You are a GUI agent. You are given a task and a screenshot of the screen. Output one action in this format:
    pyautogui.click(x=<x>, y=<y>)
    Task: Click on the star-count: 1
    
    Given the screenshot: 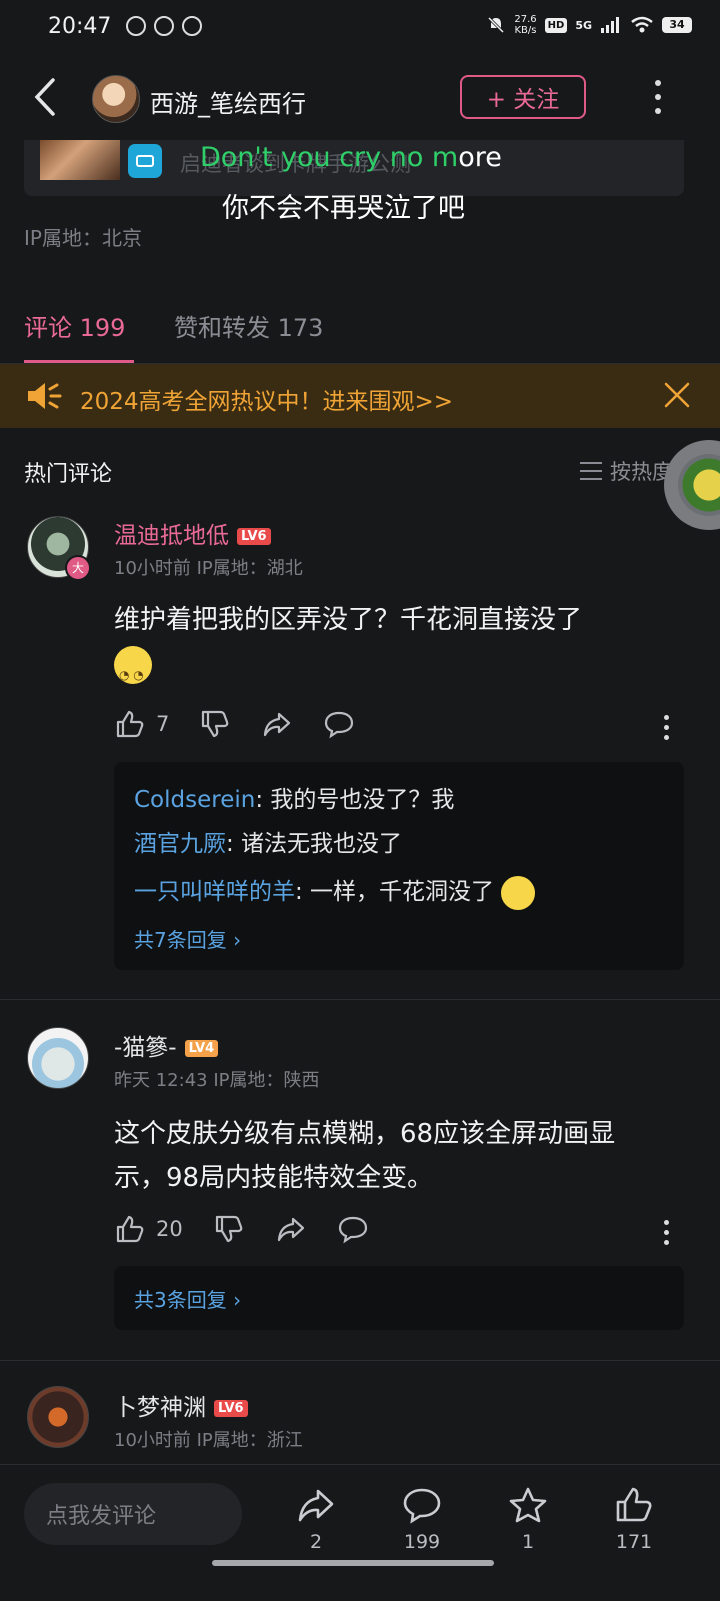 What is the action you would take?
    pyautogui.click(x=528, y=1542)
    